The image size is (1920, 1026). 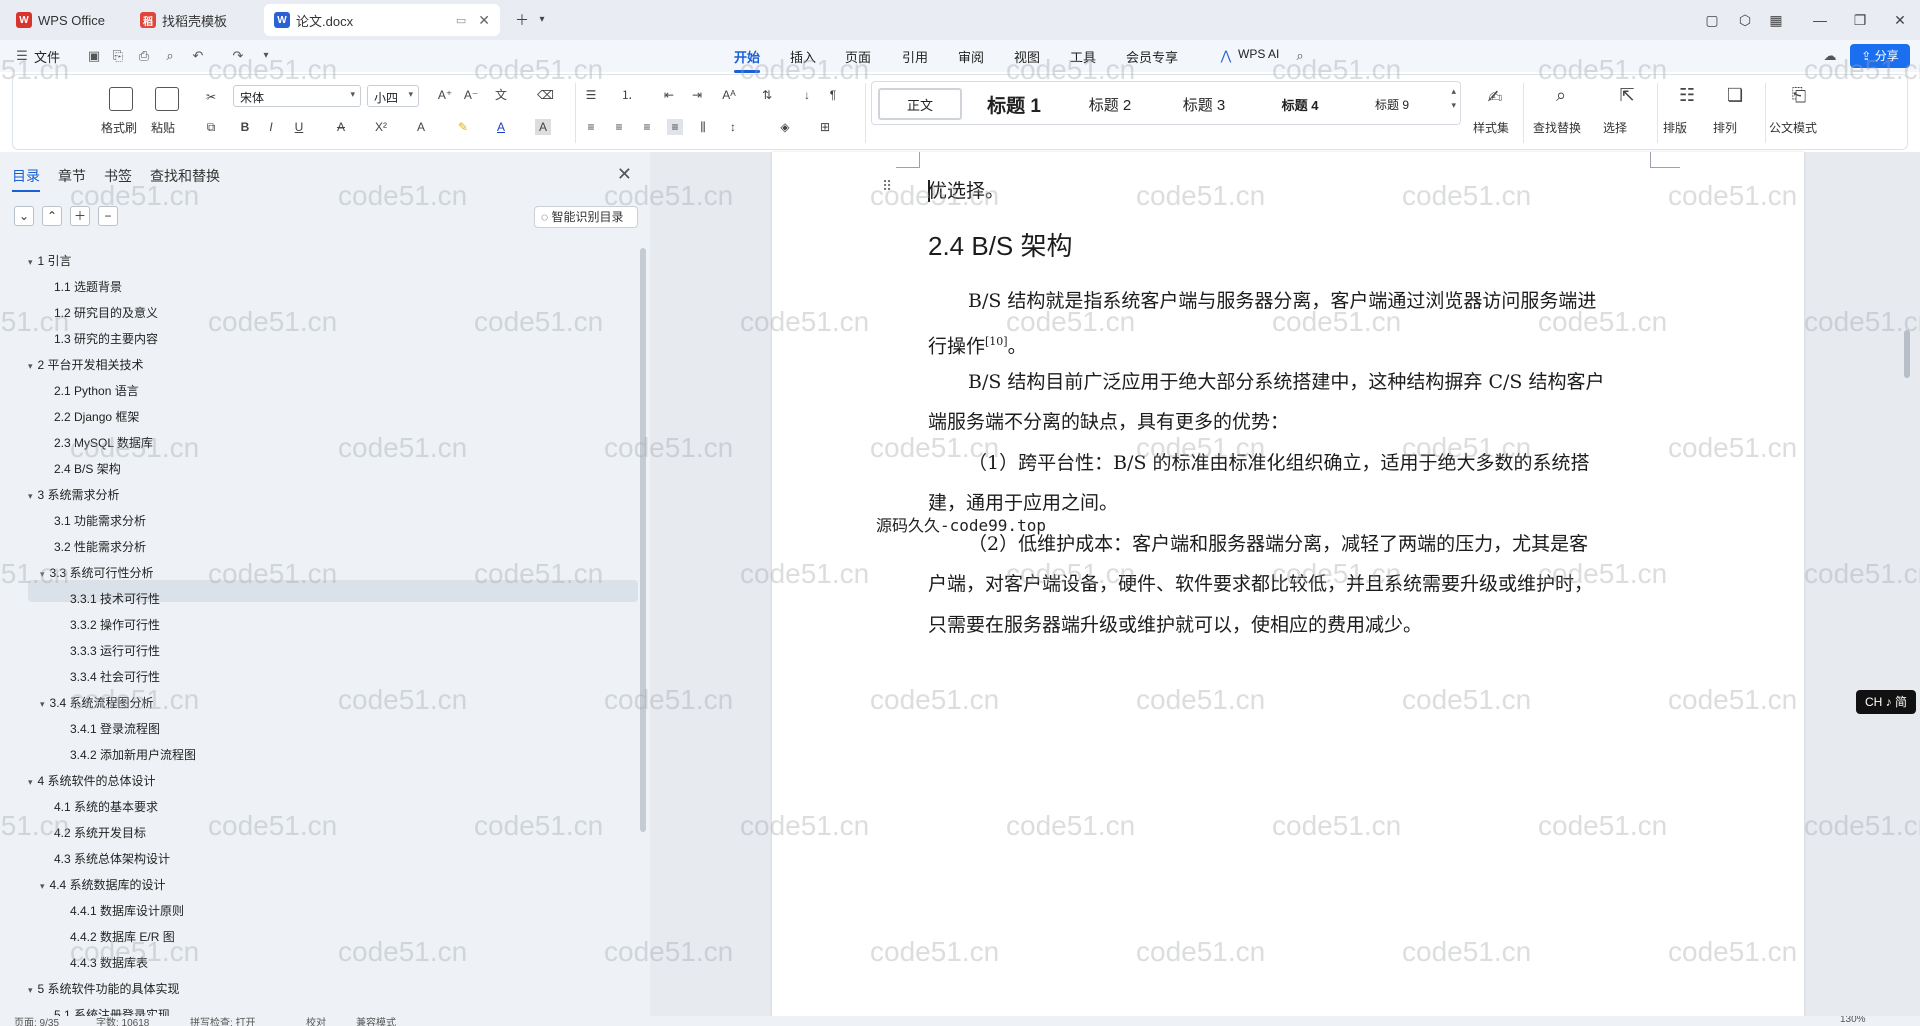 What do you see at coordinates (115, 599) in the screenshot?
I see `toc-item: 3.3.1 技术可行性` at bounding box center [115, 599].